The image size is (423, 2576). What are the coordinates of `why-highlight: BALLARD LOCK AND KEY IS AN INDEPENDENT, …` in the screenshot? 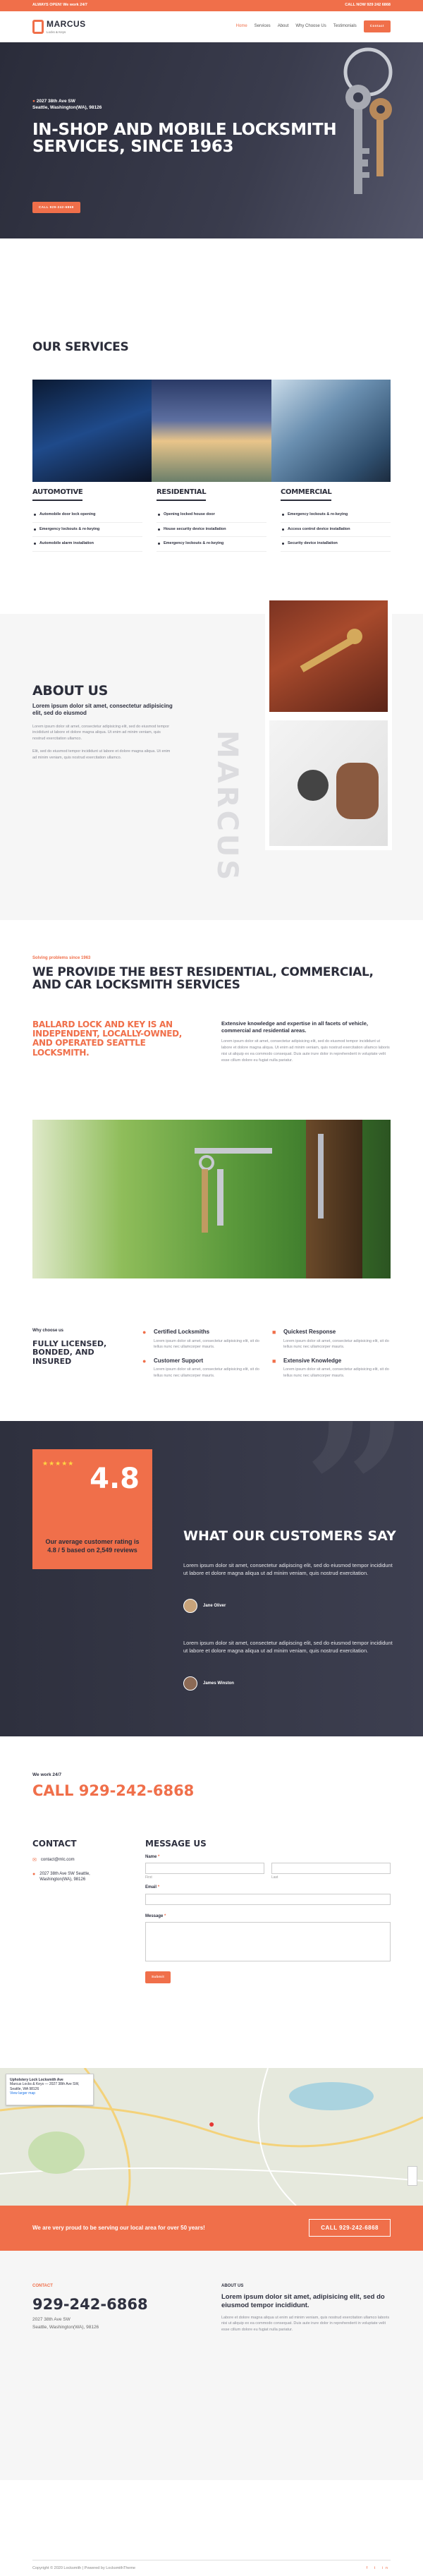 It's located at (107, 1038).